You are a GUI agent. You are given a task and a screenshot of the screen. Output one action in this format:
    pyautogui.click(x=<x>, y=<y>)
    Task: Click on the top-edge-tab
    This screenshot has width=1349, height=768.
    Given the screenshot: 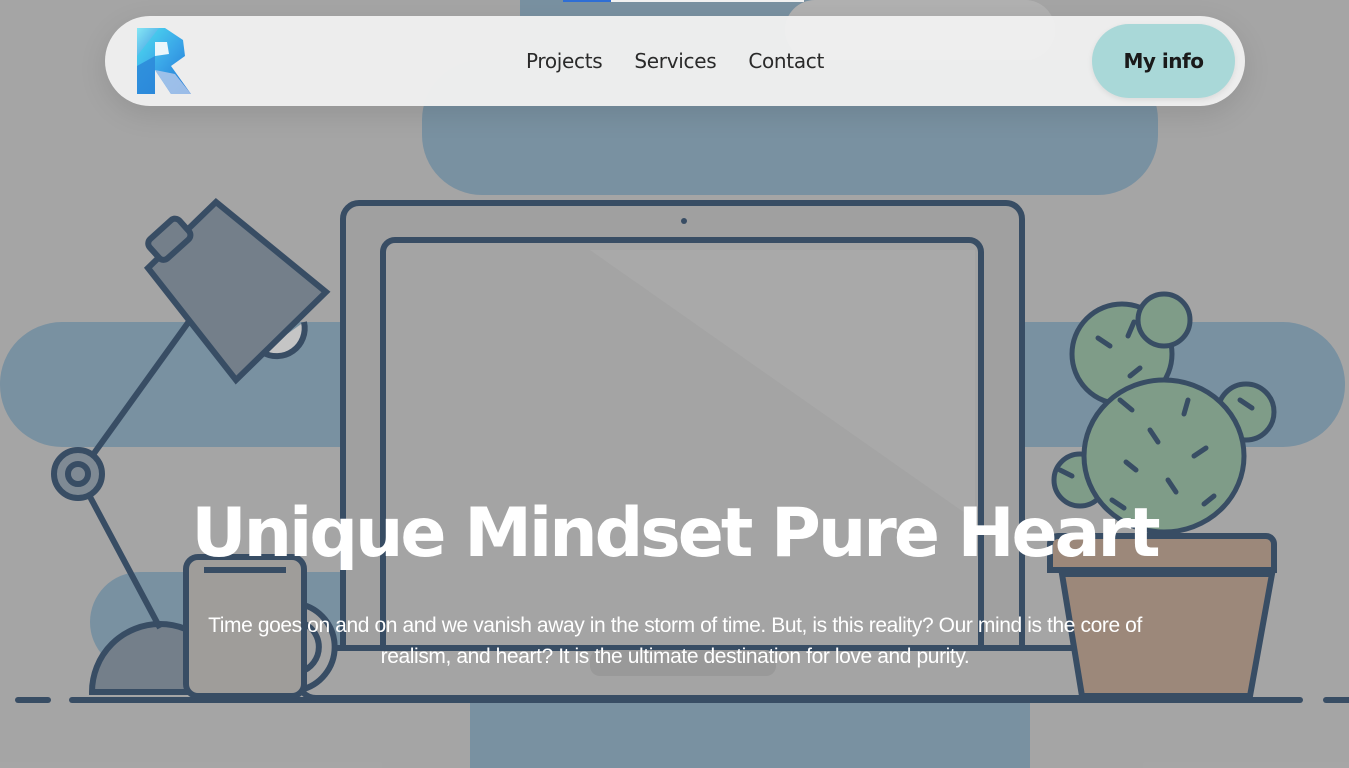 What is the action you would take?
    pyautogui.click(x=587, y=1)
    